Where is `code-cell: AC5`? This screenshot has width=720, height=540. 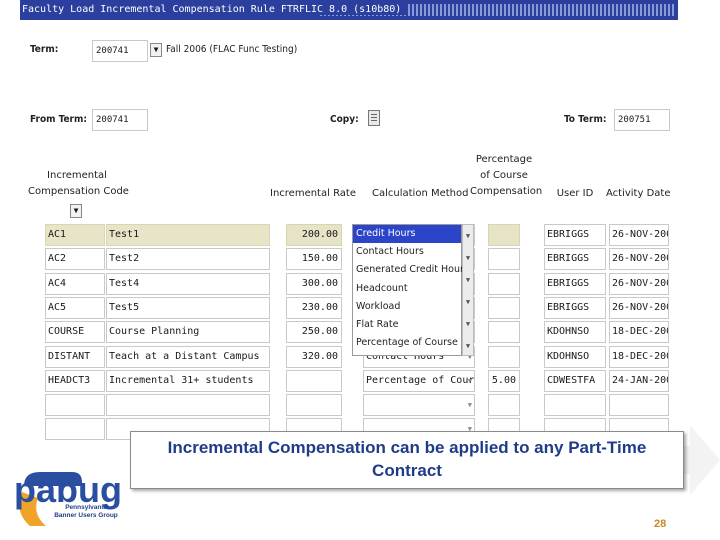 code-cell: AC5 is located at coordinates (75, 307).